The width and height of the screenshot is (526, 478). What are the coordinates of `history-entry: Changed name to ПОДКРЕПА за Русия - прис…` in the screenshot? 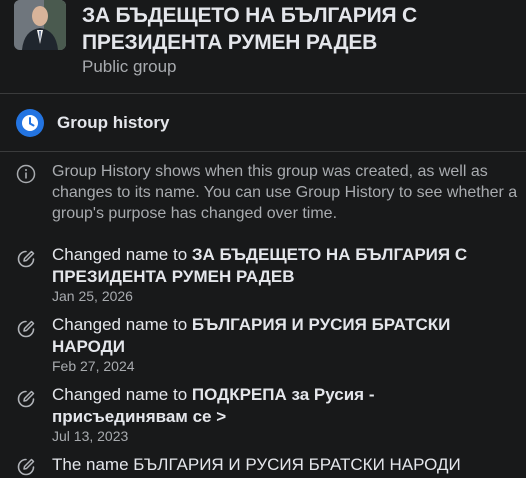 It's located at (263, 415).